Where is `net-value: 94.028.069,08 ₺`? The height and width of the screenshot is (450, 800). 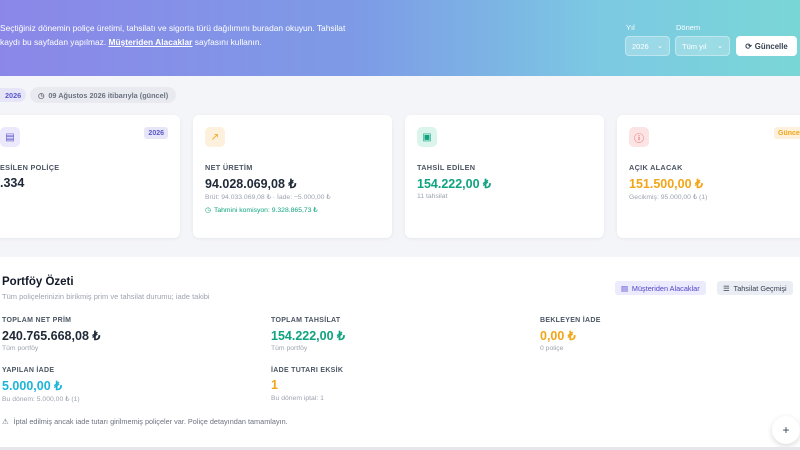
net-value: 94.028.069,08 ₺ is located at coordinates (251, 184).